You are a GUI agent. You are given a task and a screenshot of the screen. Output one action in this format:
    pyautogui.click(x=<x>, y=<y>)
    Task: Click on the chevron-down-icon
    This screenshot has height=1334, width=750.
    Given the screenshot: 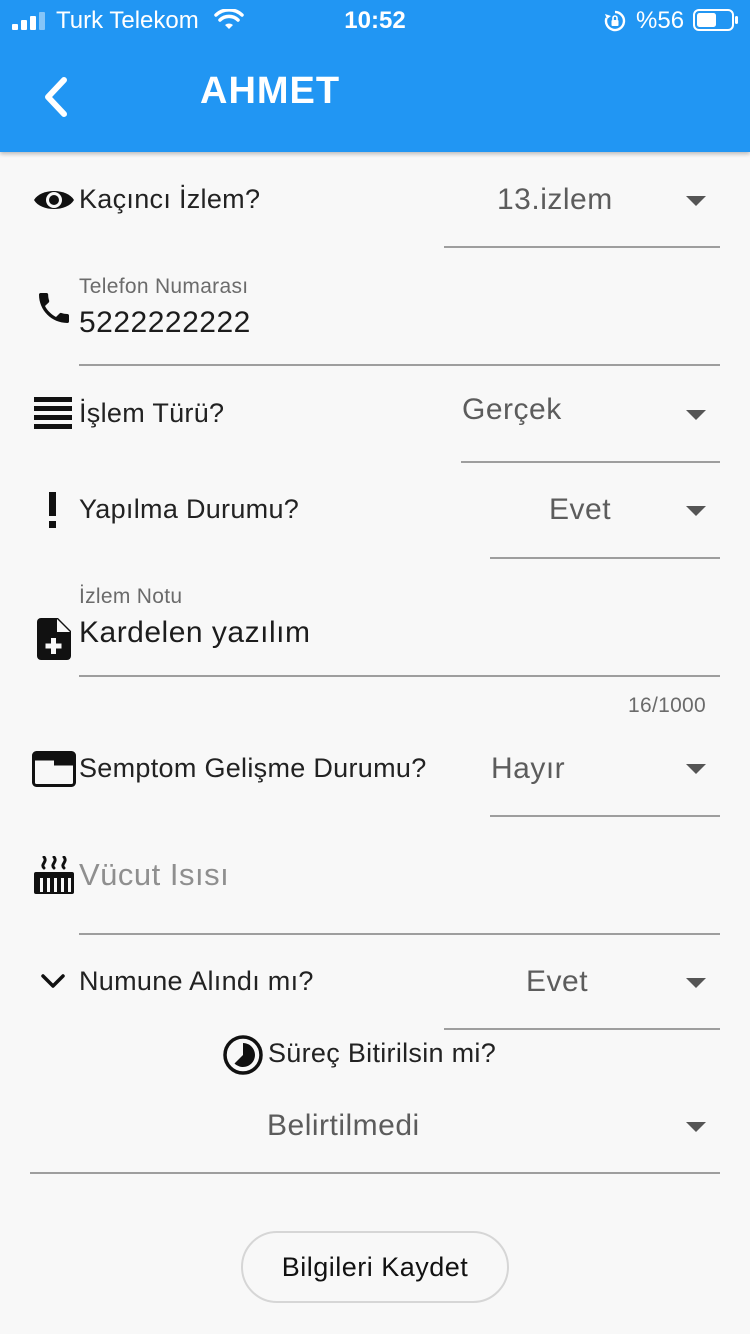 What is the action you would take?
    pyautogui.click(x=53, y=981)
    